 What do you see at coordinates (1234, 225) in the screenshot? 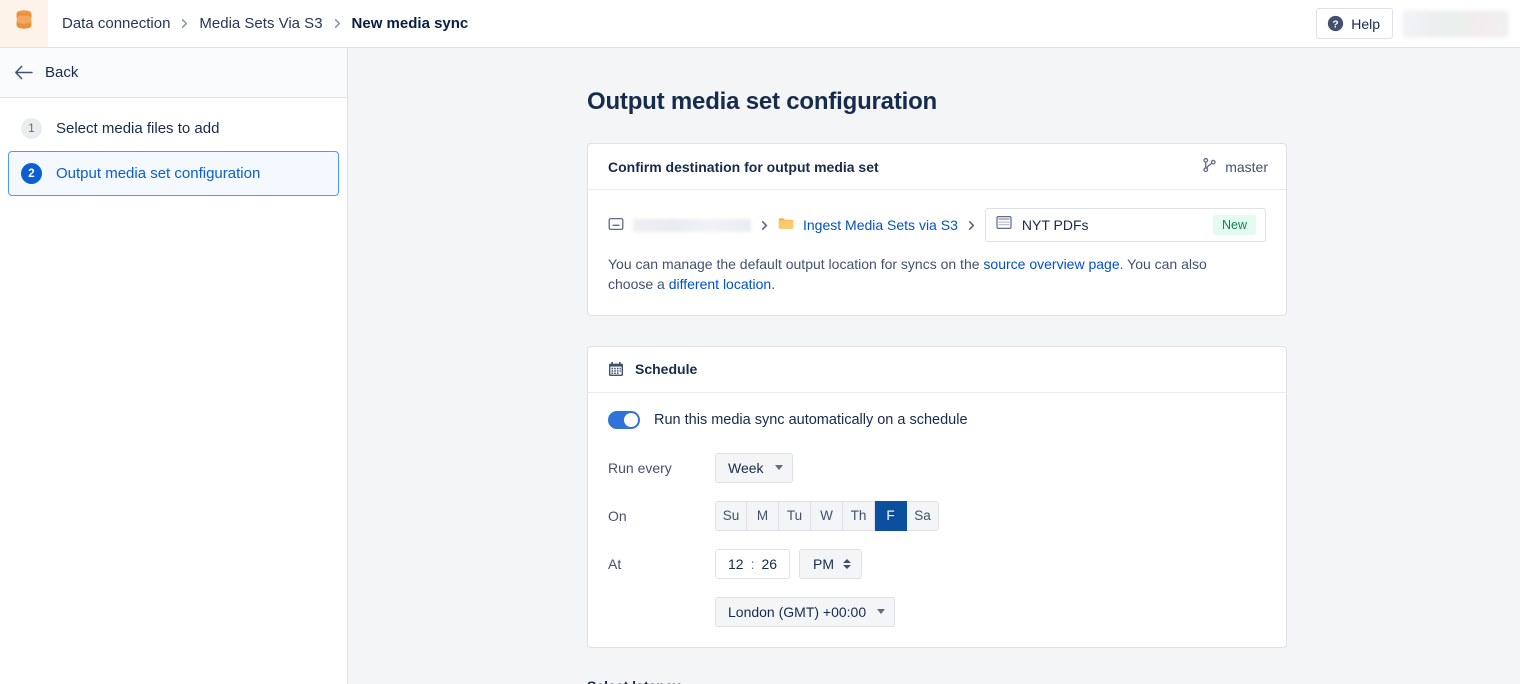
I see `status-badge-new: New` at bounding box center [1234, 225].